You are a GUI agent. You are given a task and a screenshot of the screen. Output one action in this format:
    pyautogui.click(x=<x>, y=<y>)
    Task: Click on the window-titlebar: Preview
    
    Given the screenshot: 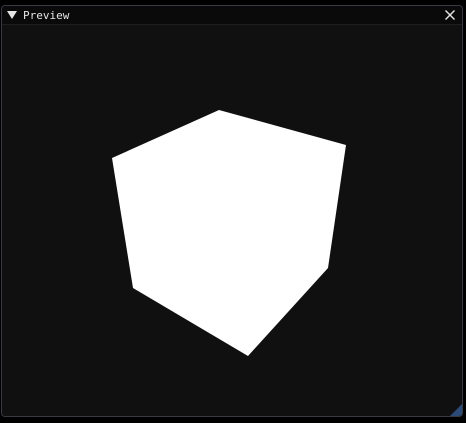 What is the action you would take?
    pyautogui.click(x=232, y=15)
    